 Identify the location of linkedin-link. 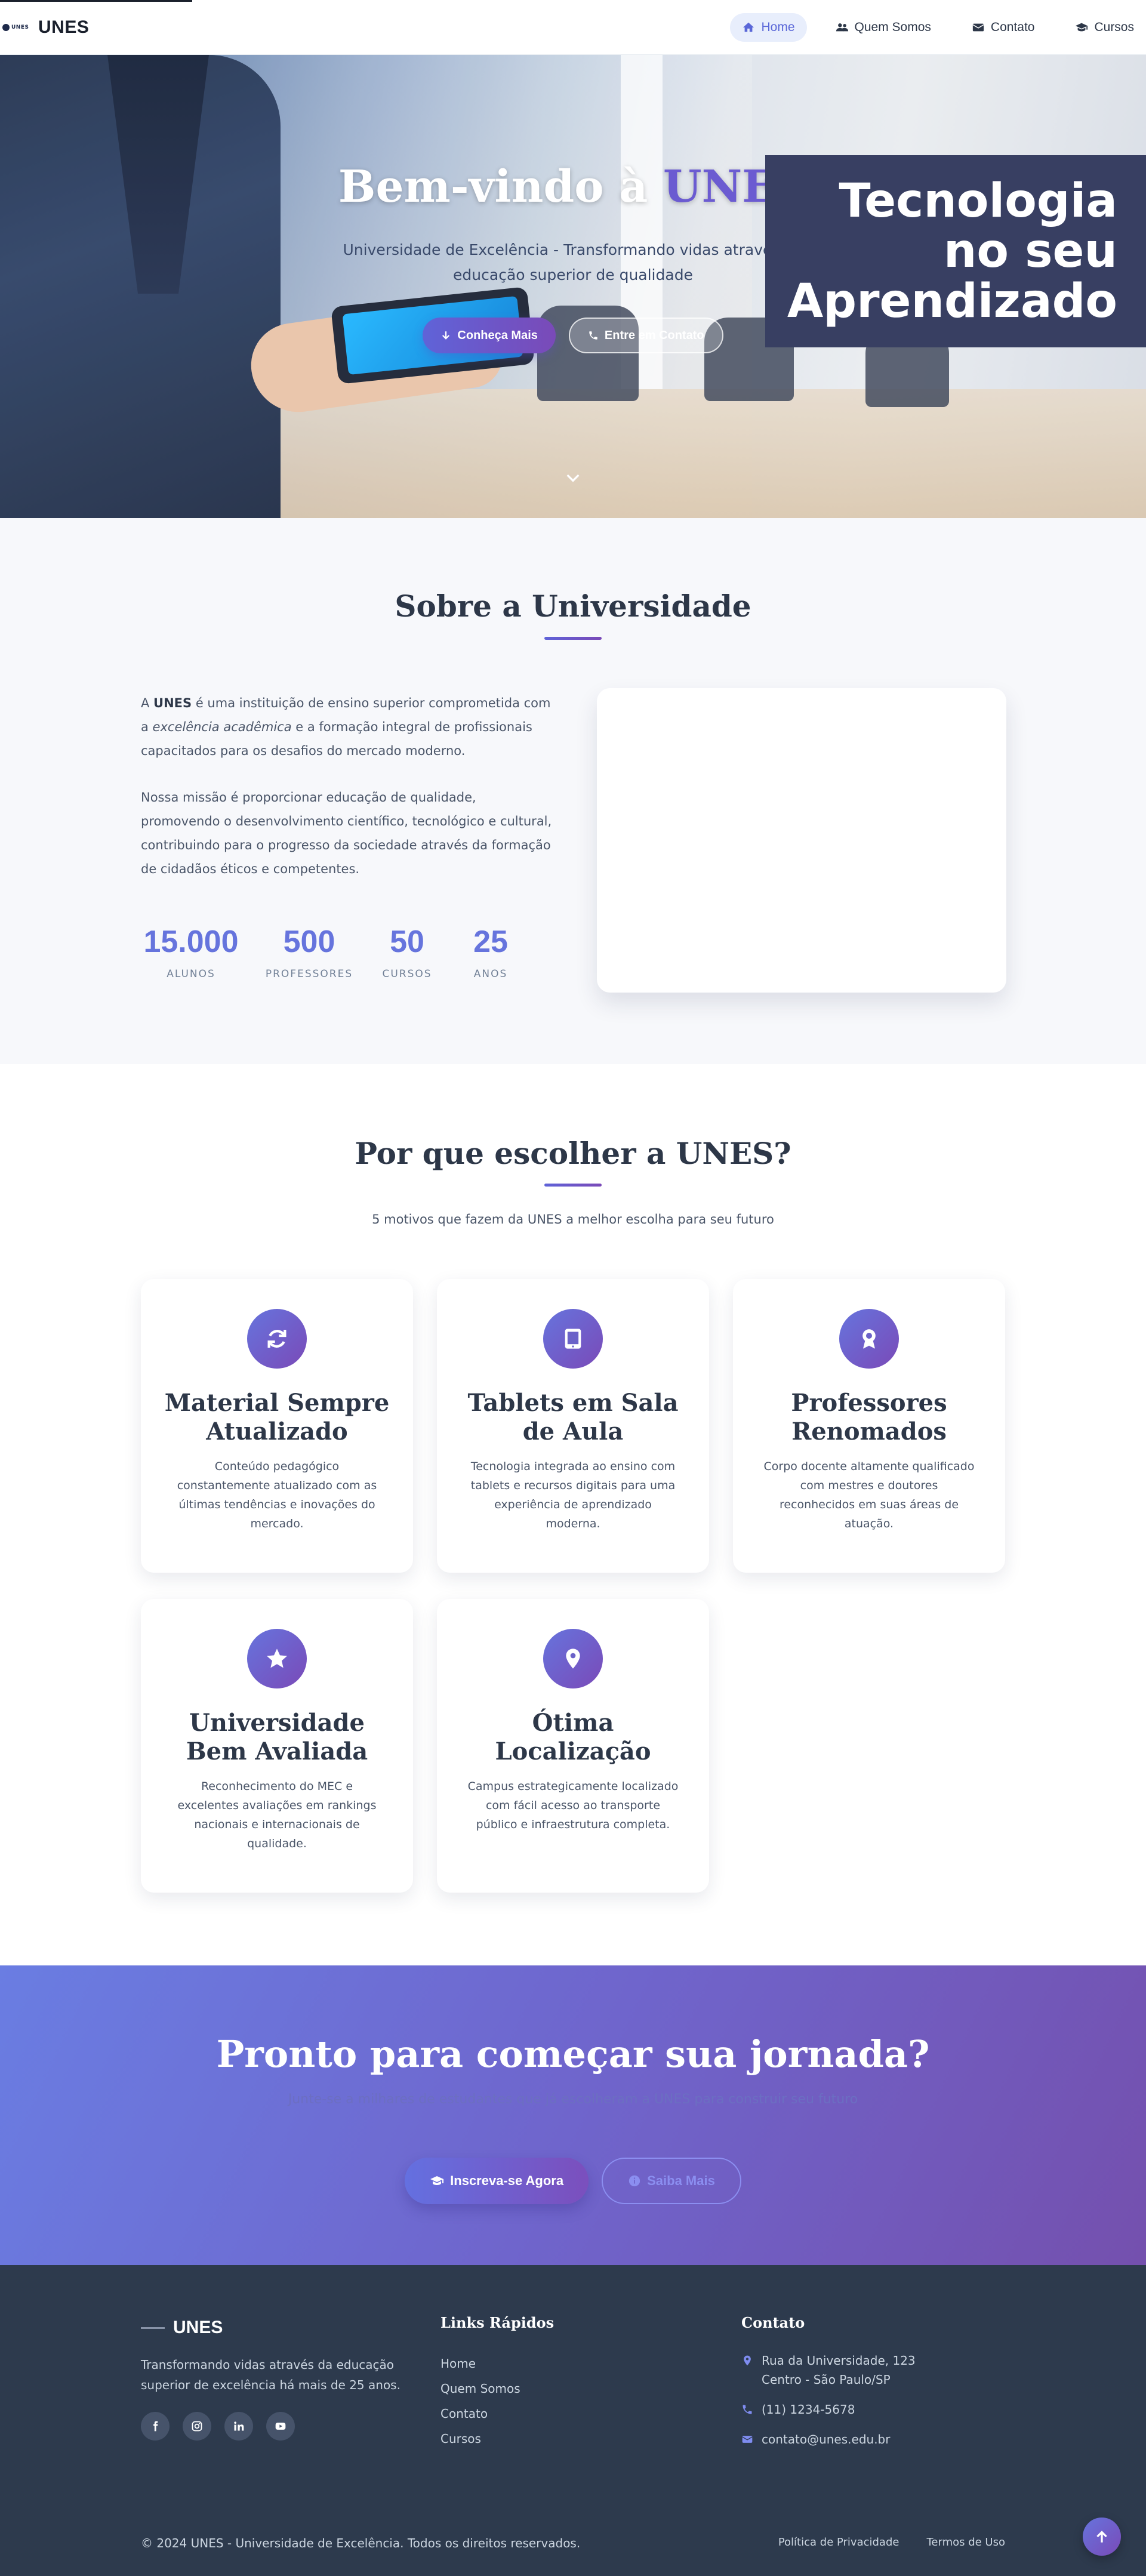
(238, 2426).